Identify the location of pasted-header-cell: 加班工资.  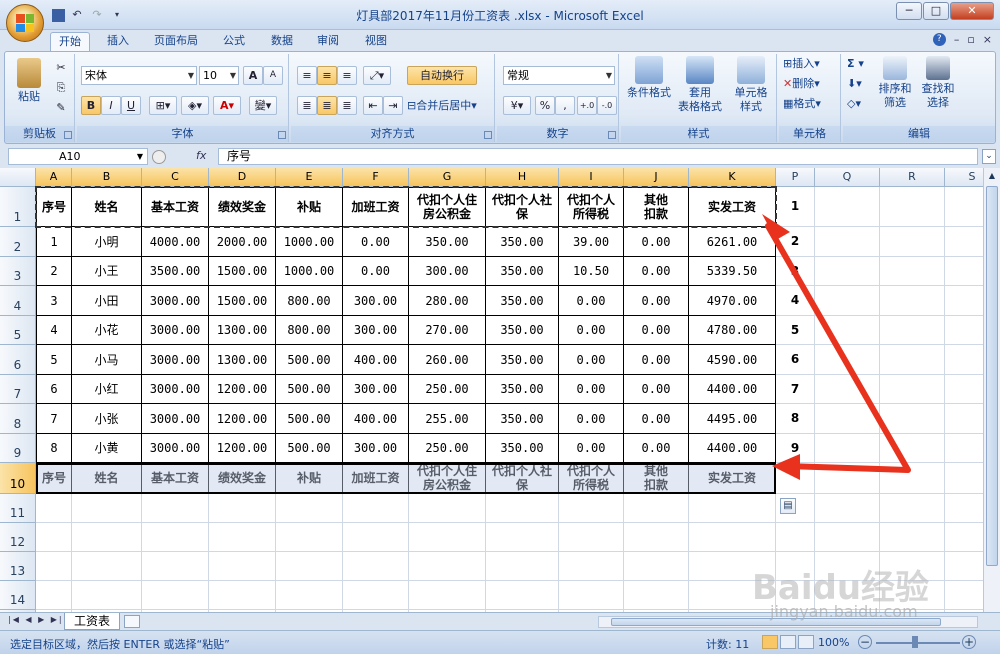
(376, 478).